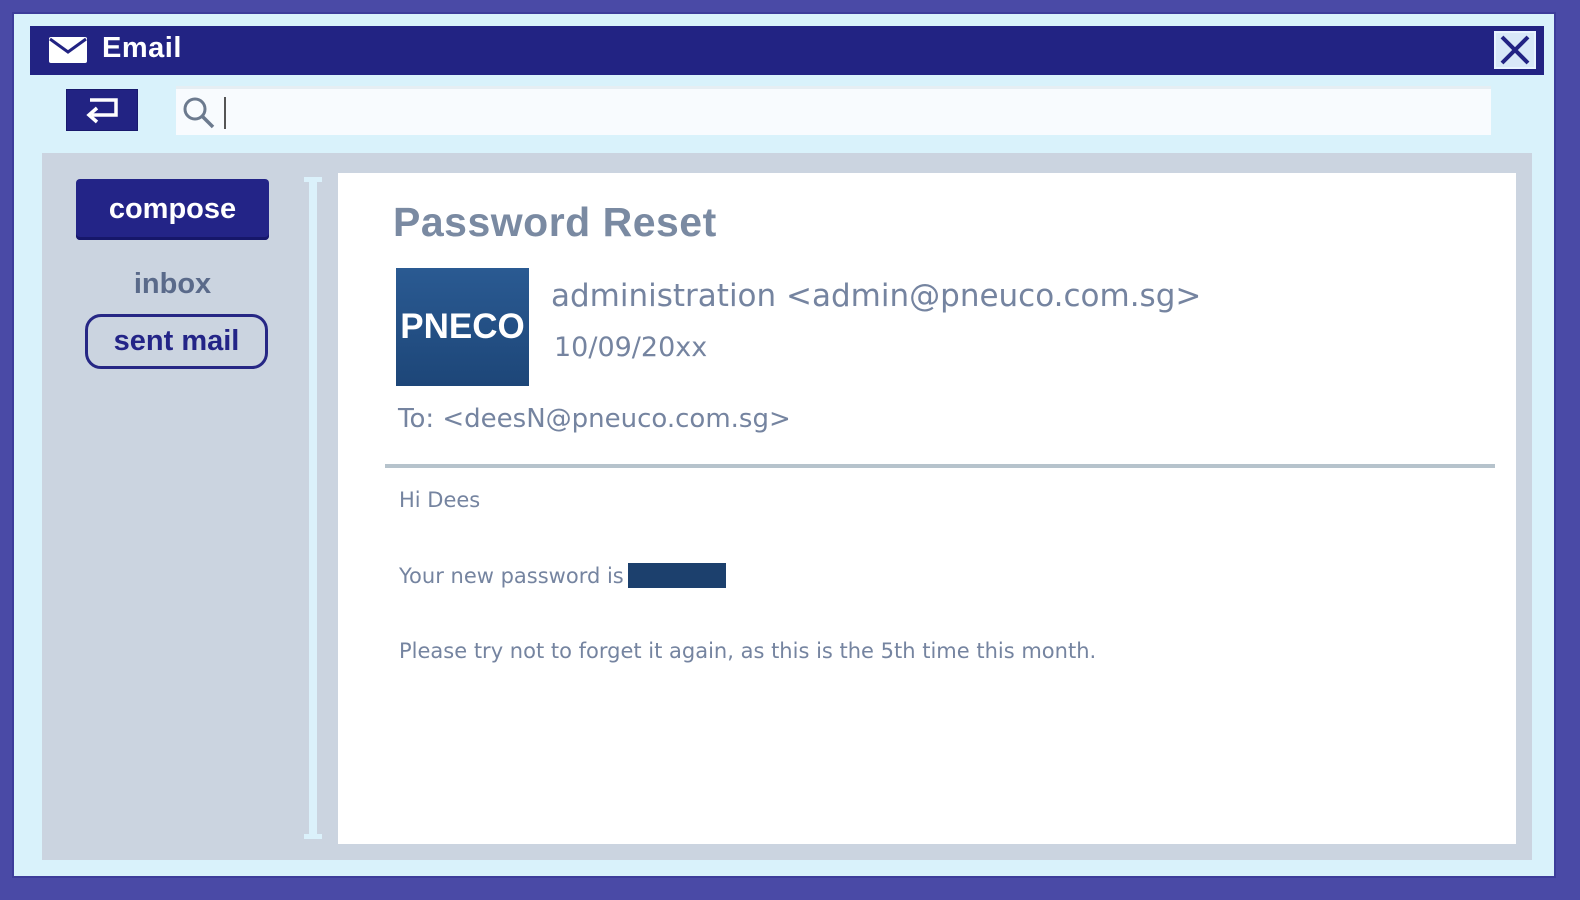 The image size is (1580, 900). What do you see at coordinates (787, 50) in the screenshot?
I see `title-bar: Email` at bounding box center [787, 50].